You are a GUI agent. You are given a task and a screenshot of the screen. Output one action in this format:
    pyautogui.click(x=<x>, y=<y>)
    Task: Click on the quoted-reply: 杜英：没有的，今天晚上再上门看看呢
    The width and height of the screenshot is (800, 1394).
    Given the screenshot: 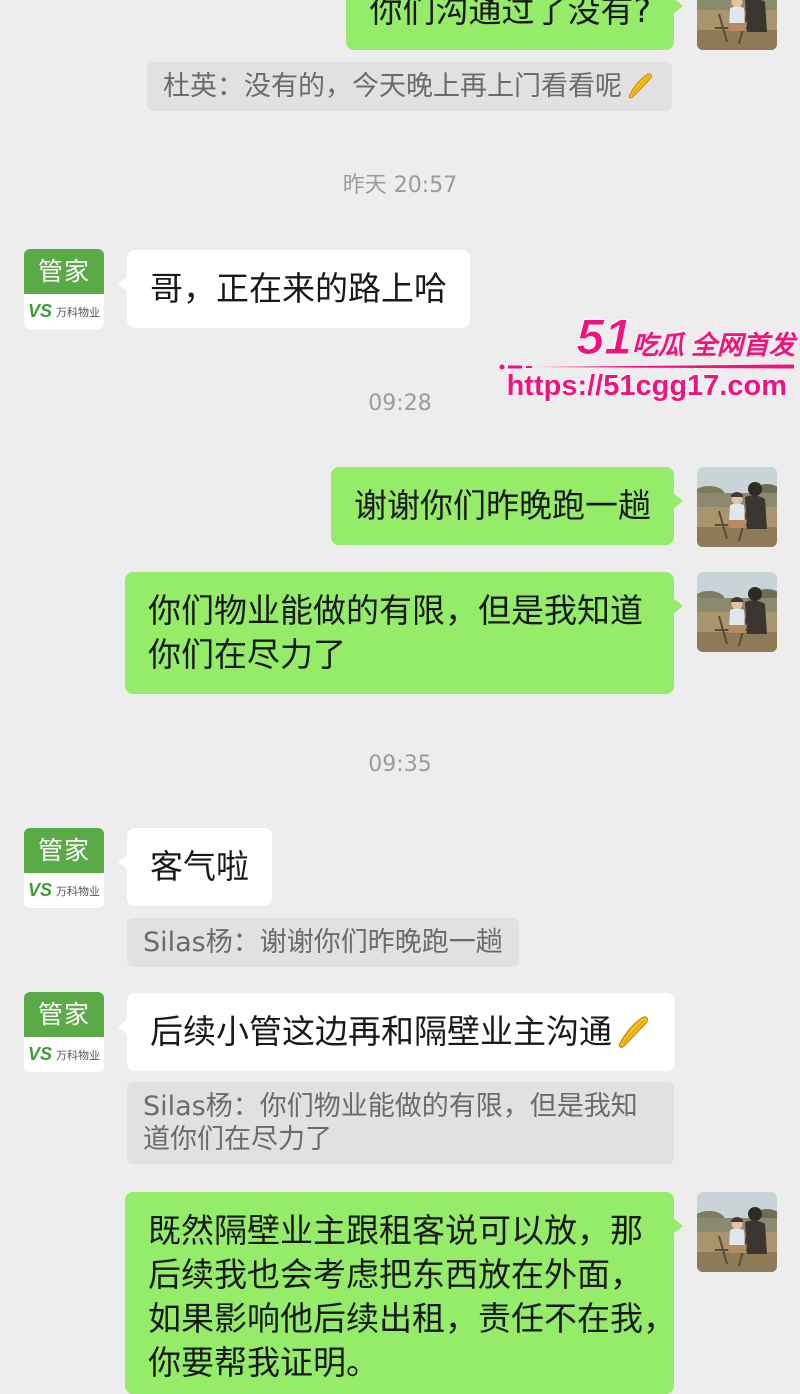 What is the action you would take?
    pyautogui.click(x=409, y=86)
    